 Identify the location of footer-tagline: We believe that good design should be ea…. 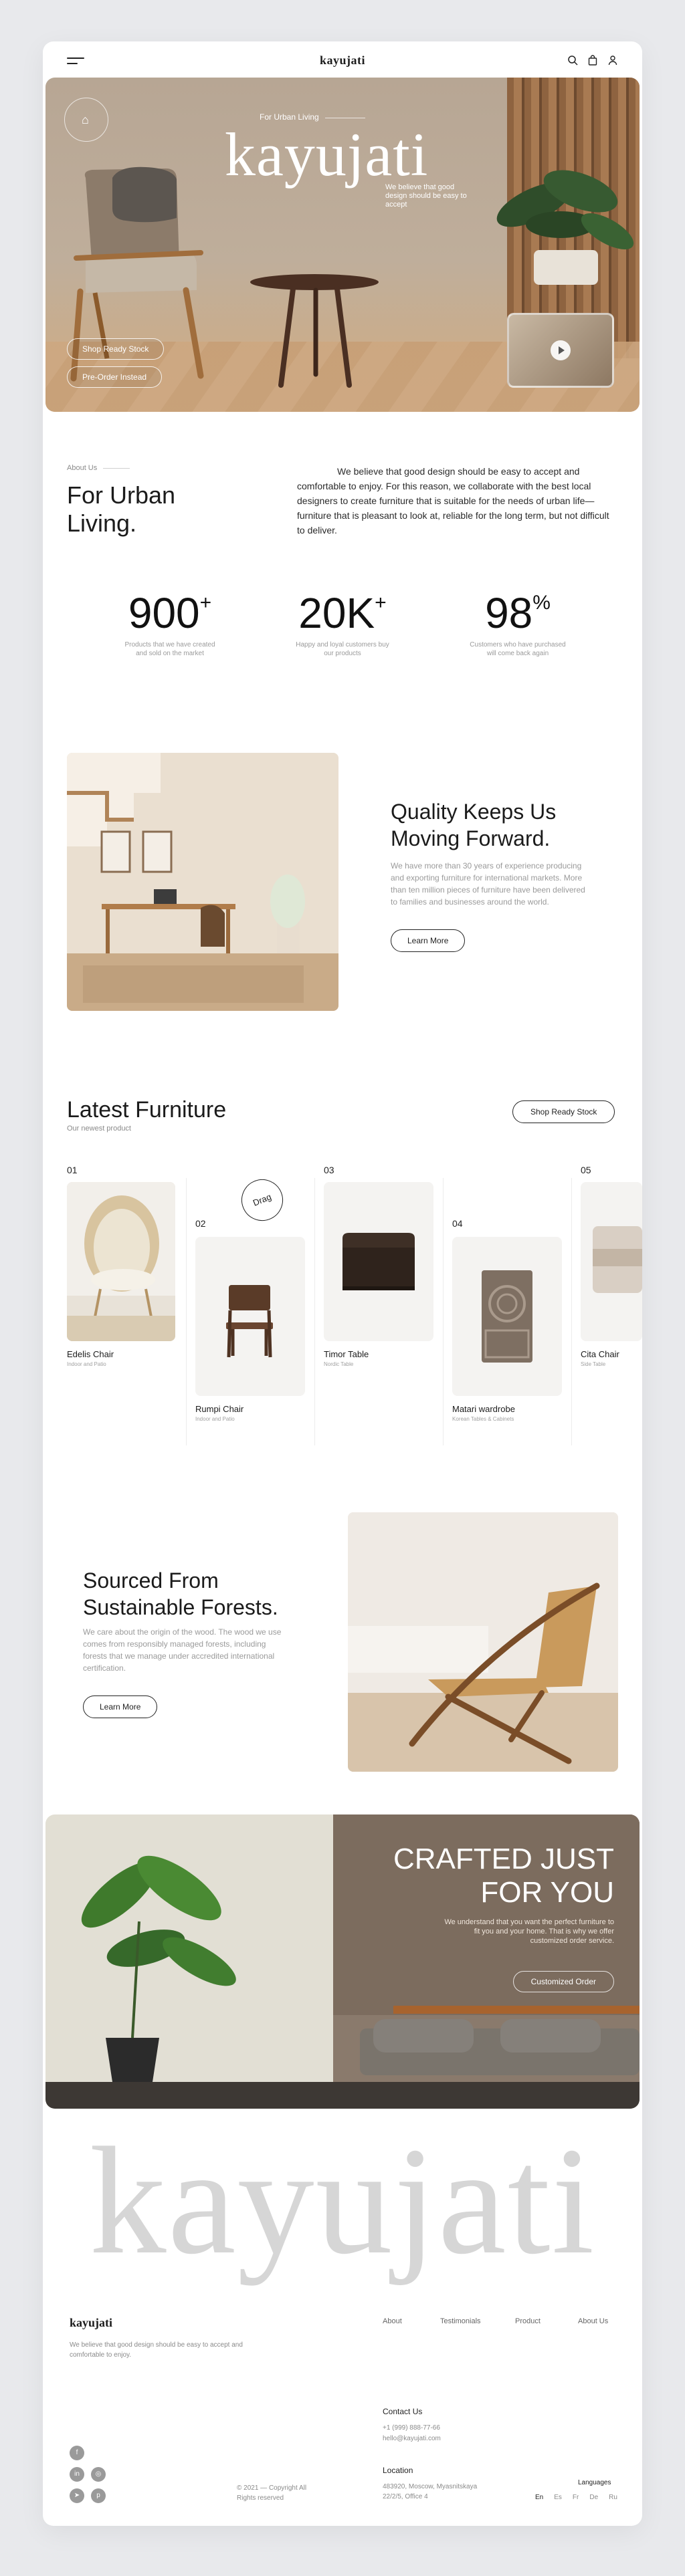
(156, 2350).